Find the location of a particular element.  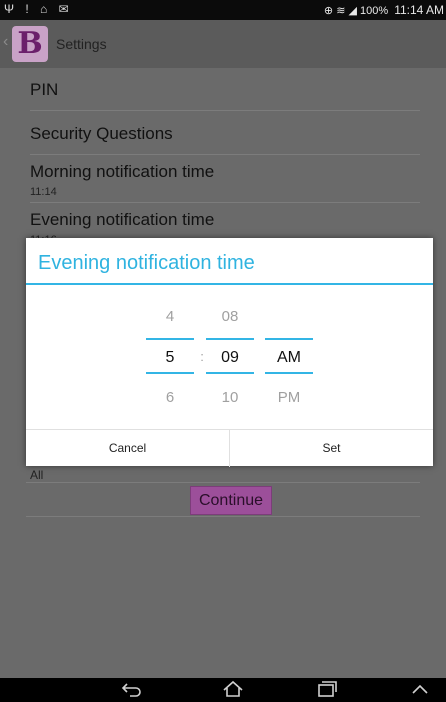

minute-selected: 09 is located at coordinates (230, 358).